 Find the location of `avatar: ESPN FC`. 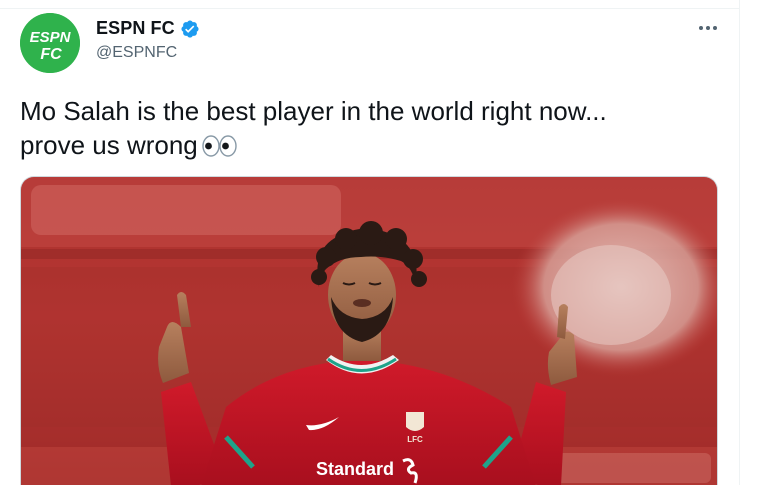

avatar: ESPN FC is located at coordinates (50, 43).